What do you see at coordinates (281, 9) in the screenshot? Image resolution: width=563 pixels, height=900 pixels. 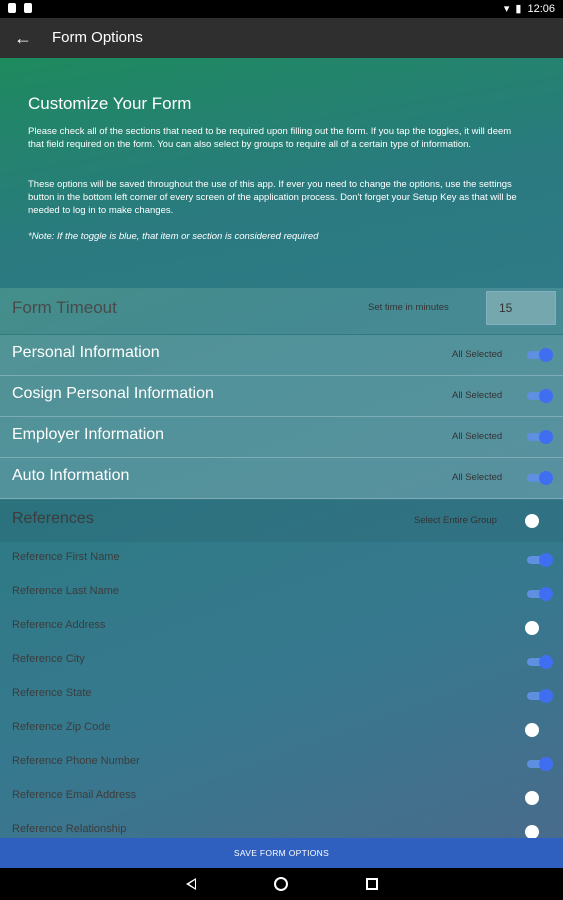 I see `status-bar: ▾ ▮ 12:06` at bounding box center [281, 9].